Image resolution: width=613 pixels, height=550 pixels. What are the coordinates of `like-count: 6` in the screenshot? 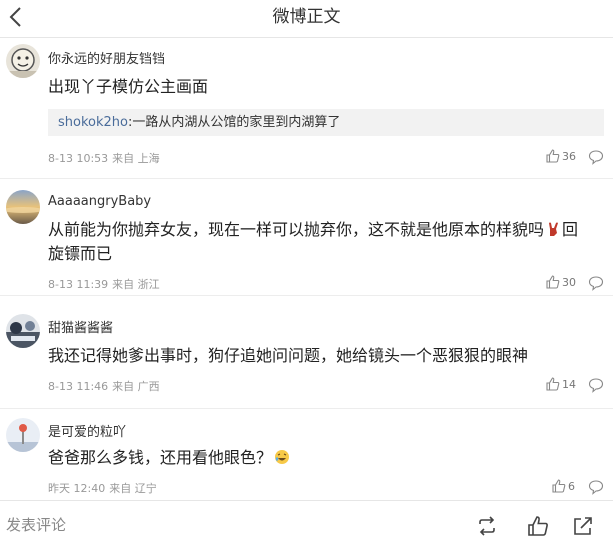 It's located at (571, 486).